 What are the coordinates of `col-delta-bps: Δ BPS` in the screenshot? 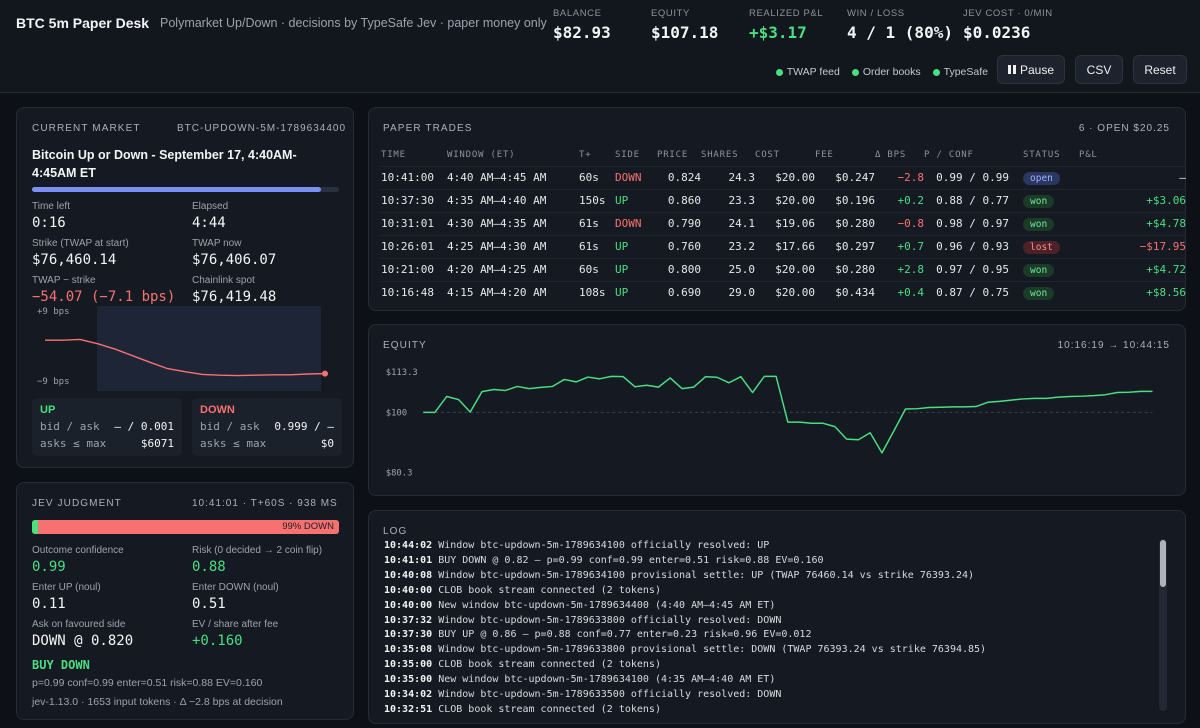 It's located at (891, 154).